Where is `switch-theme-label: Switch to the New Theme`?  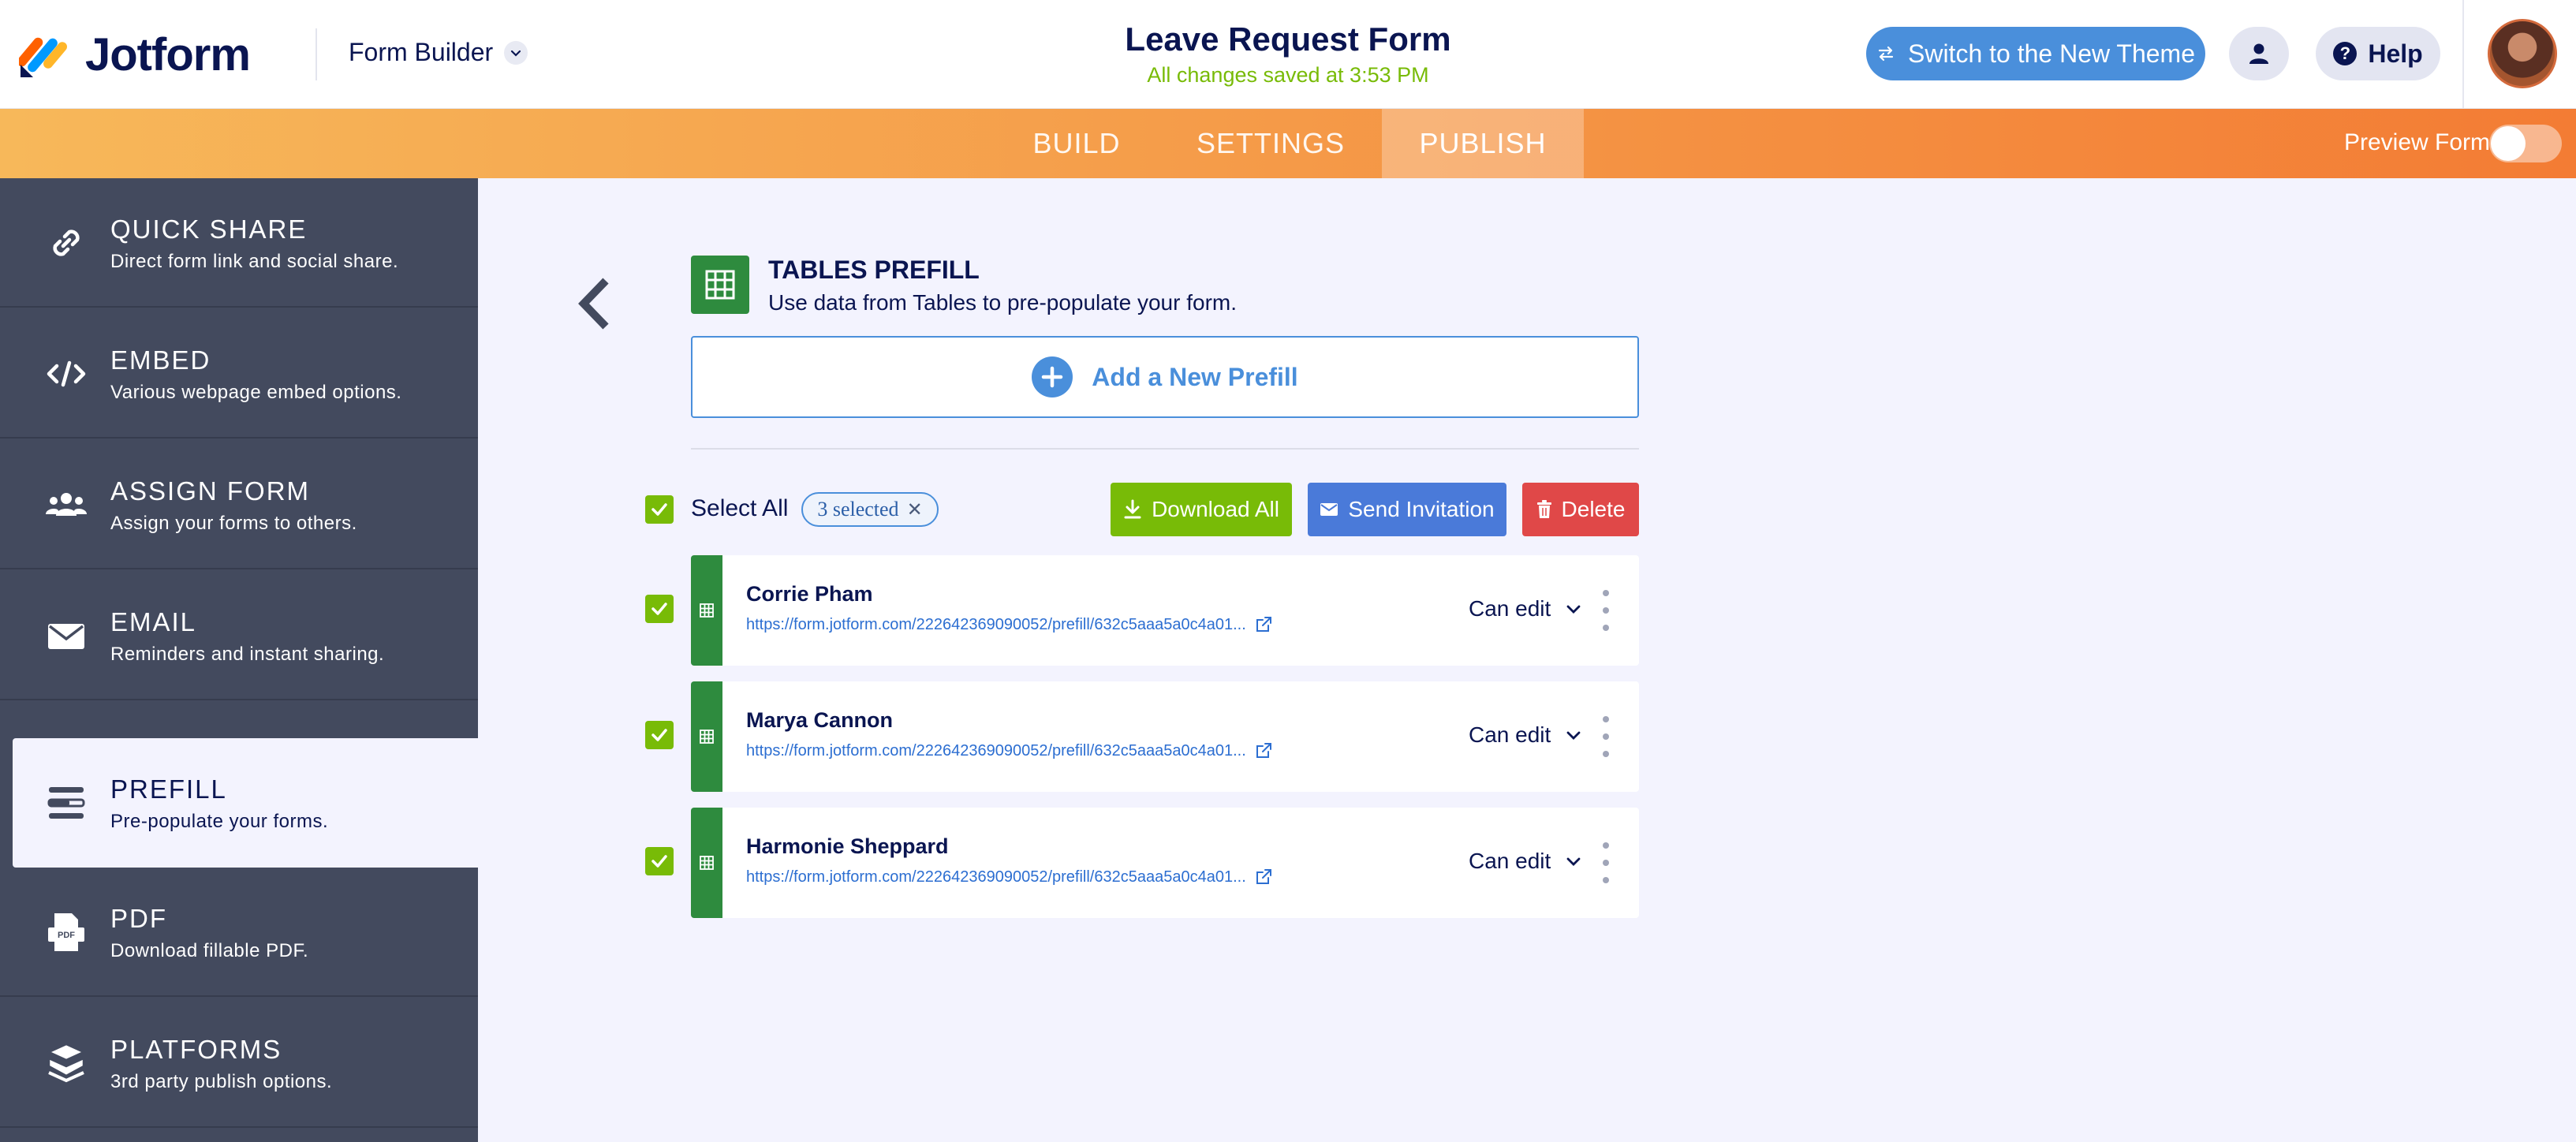 switch-theme-label: Switch to the New Theme is located at coordinates (2051, 53).